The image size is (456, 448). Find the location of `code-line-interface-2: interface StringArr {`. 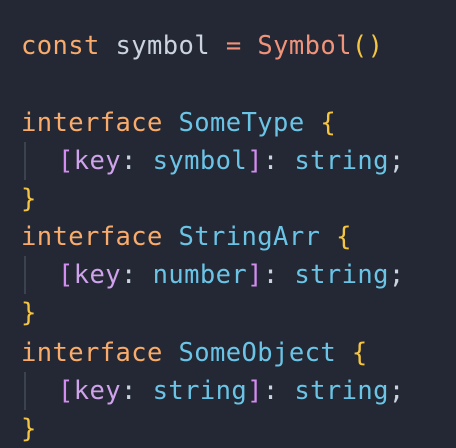

code-line-interface-2: interface StringArr { is located at coordinates (186, 237).